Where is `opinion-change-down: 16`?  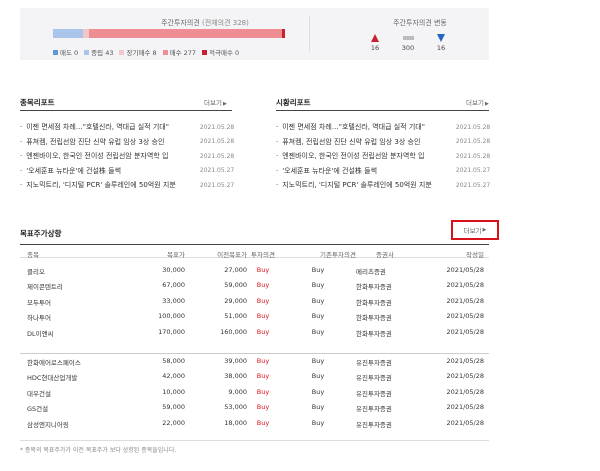
opinion-change-down: 16 is located at coordinates (441, 42).